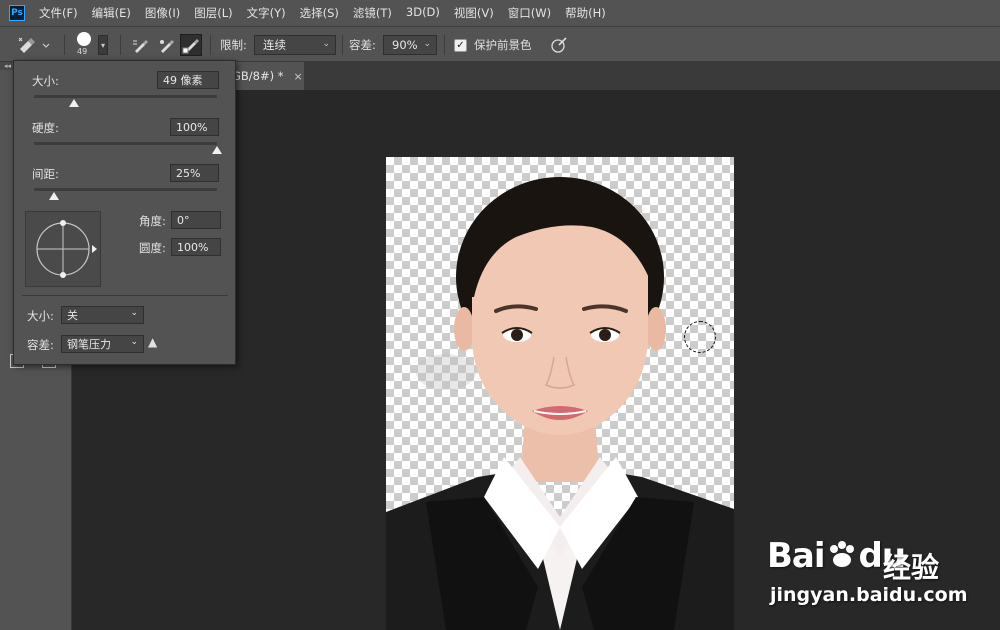  What do you see at coordinates (474, 13) in the screenshot?
I see `menu-item-8: 视图(V)` at bounding box center [474, 13].